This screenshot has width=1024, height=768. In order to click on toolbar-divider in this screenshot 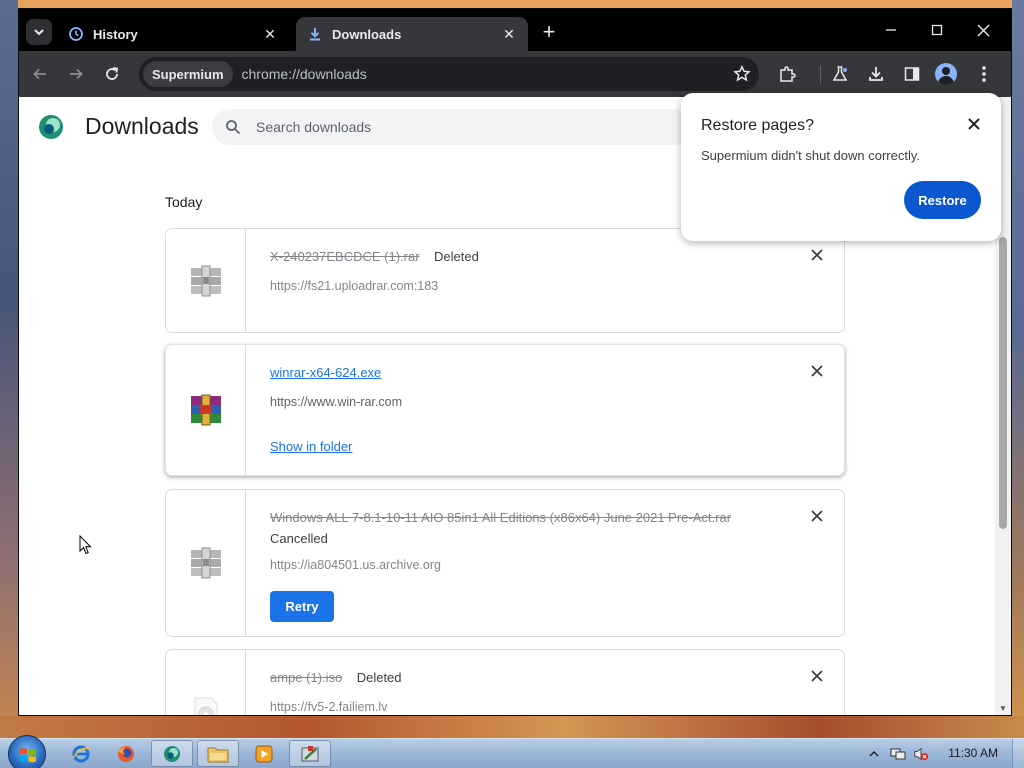, I will do `click(820, 75)`.